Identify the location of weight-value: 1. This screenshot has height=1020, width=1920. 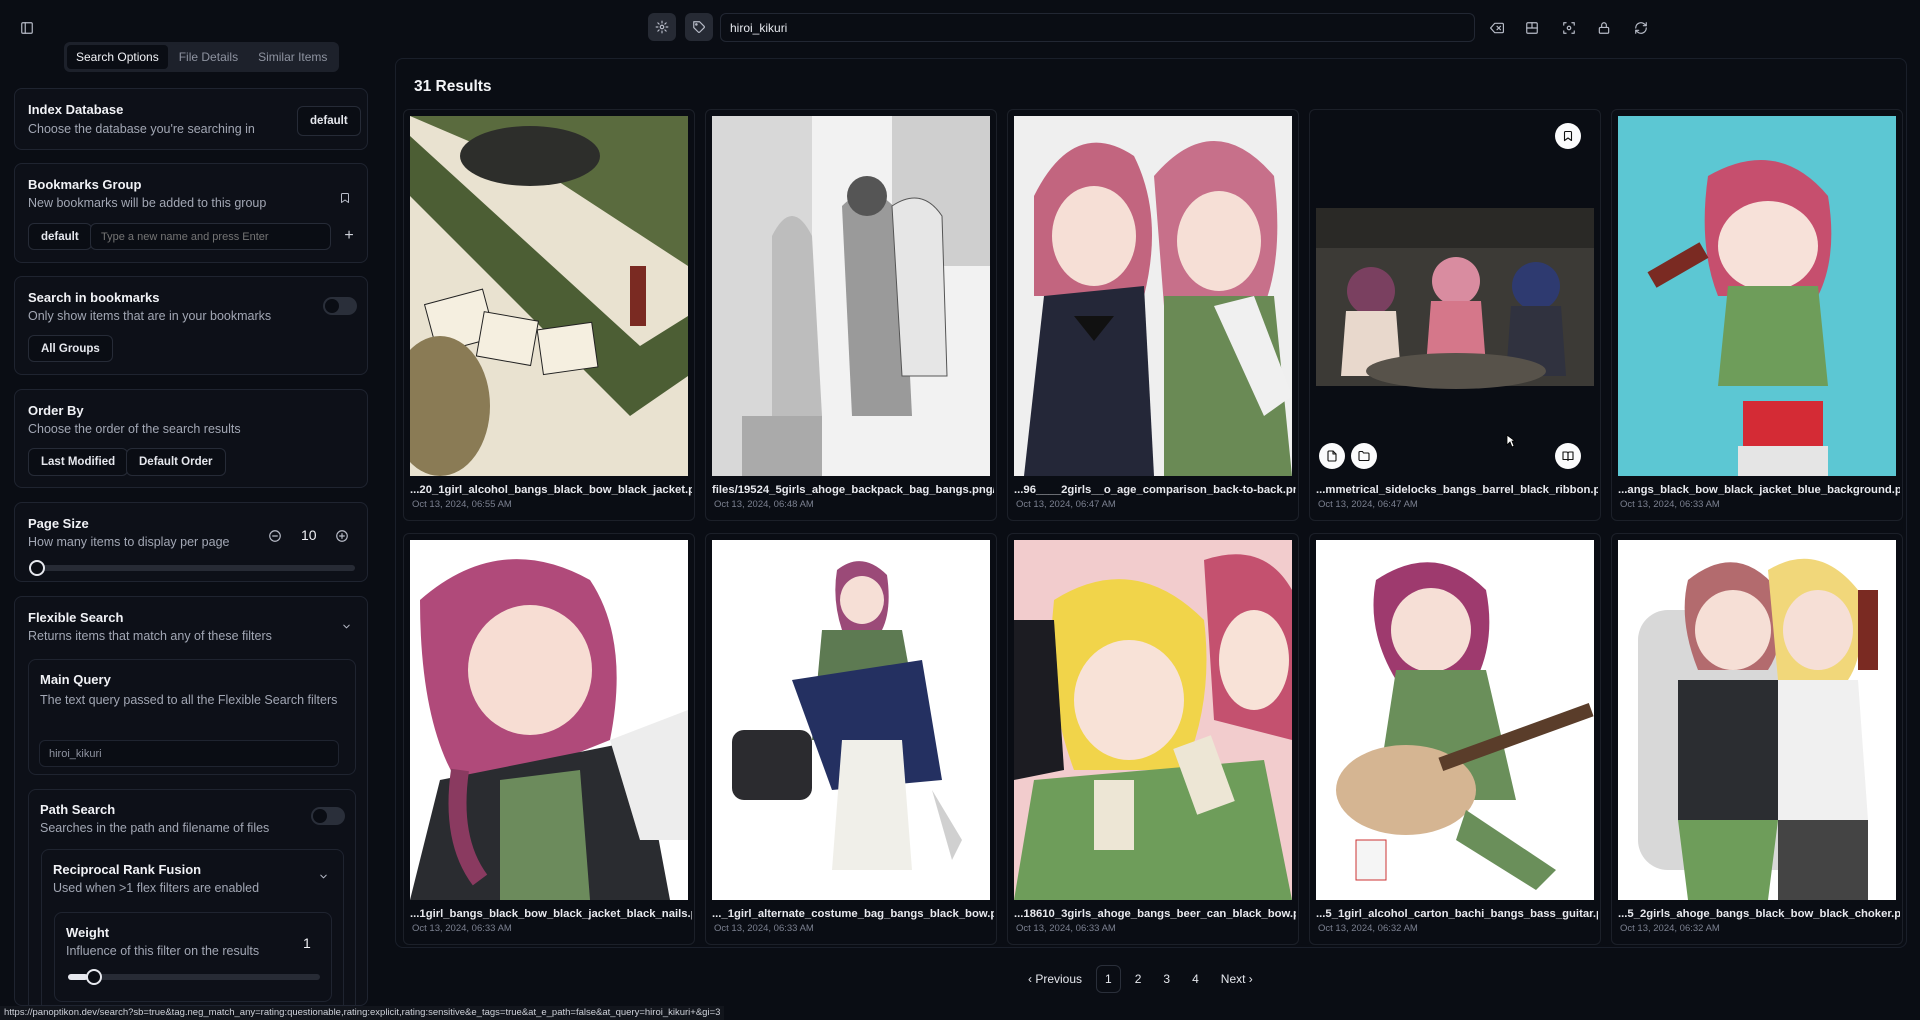
(307, 943).